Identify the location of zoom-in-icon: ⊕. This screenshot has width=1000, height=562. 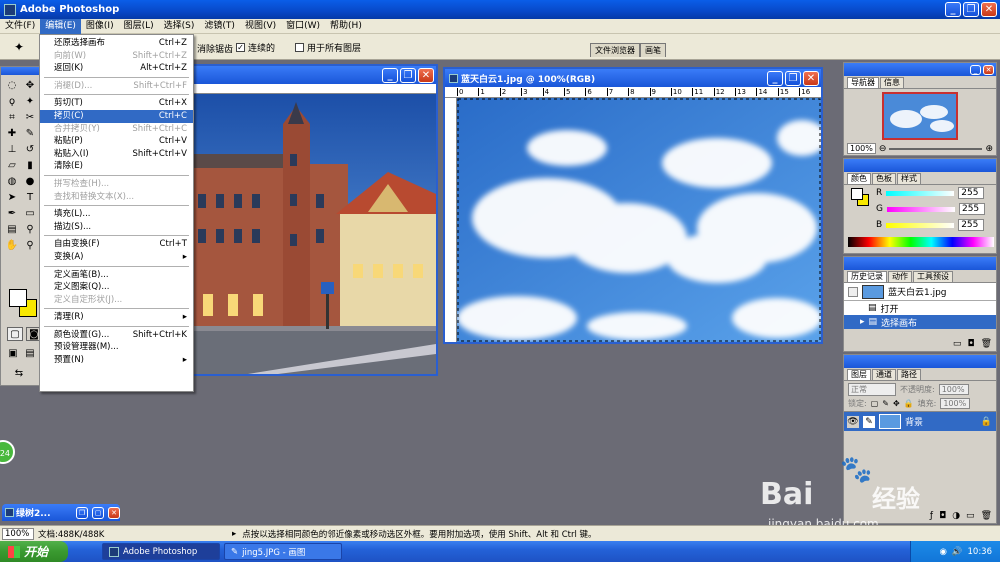
(989, 149).